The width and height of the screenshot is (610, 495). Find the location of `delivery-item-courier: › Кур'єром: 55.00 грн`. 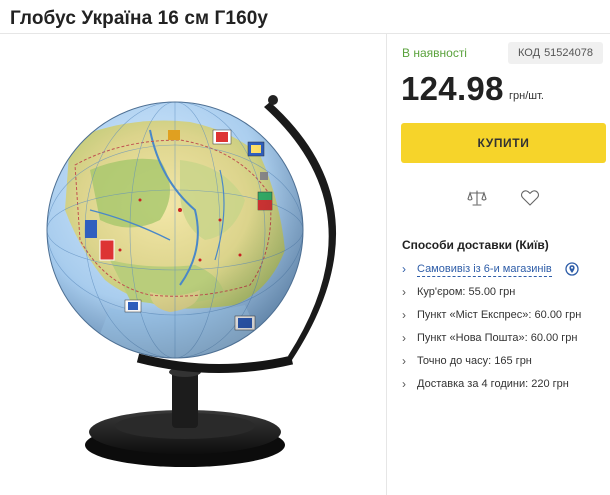

delivery-item-courier: › Кур'єром: 55.00 грн is located at coordinates (504, 296).